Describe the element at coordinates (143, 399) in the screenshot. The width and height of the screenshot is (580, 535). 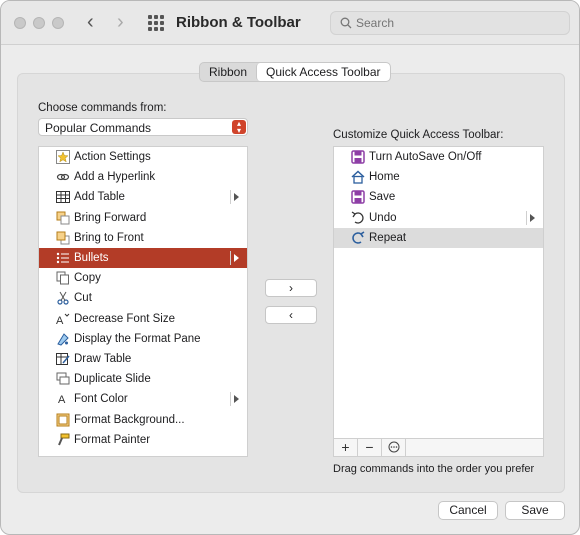
I see `command-row-font-color: A Font Color` at that location.